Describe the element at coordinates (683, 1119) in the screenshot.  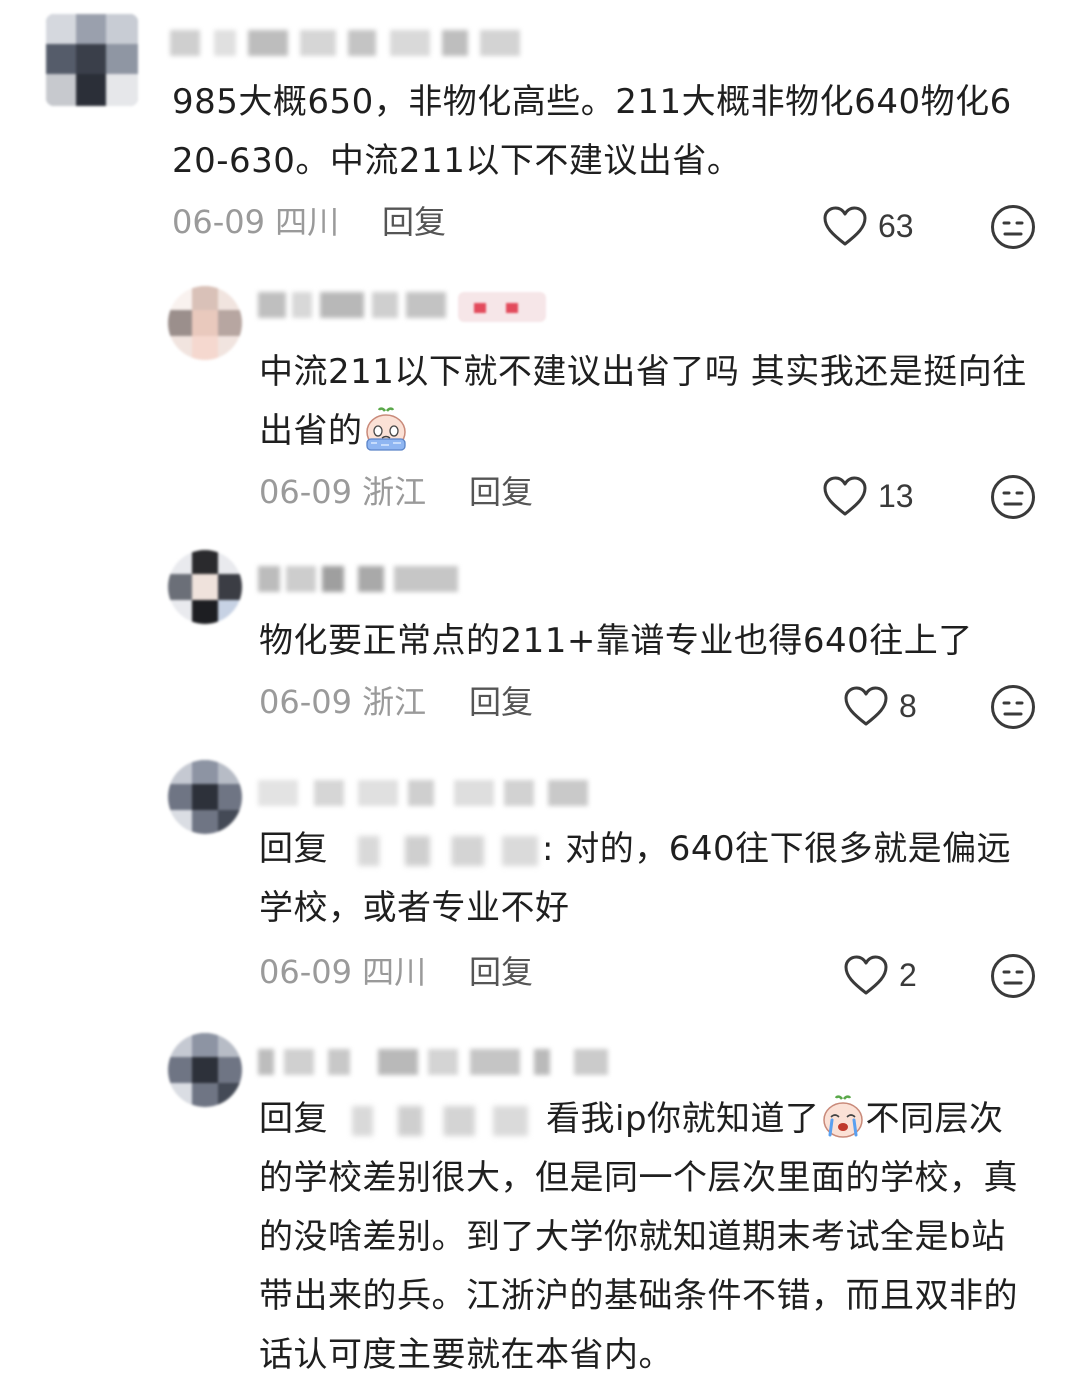
I see `comment-text-main: 看我ip你就知道了` at that location.